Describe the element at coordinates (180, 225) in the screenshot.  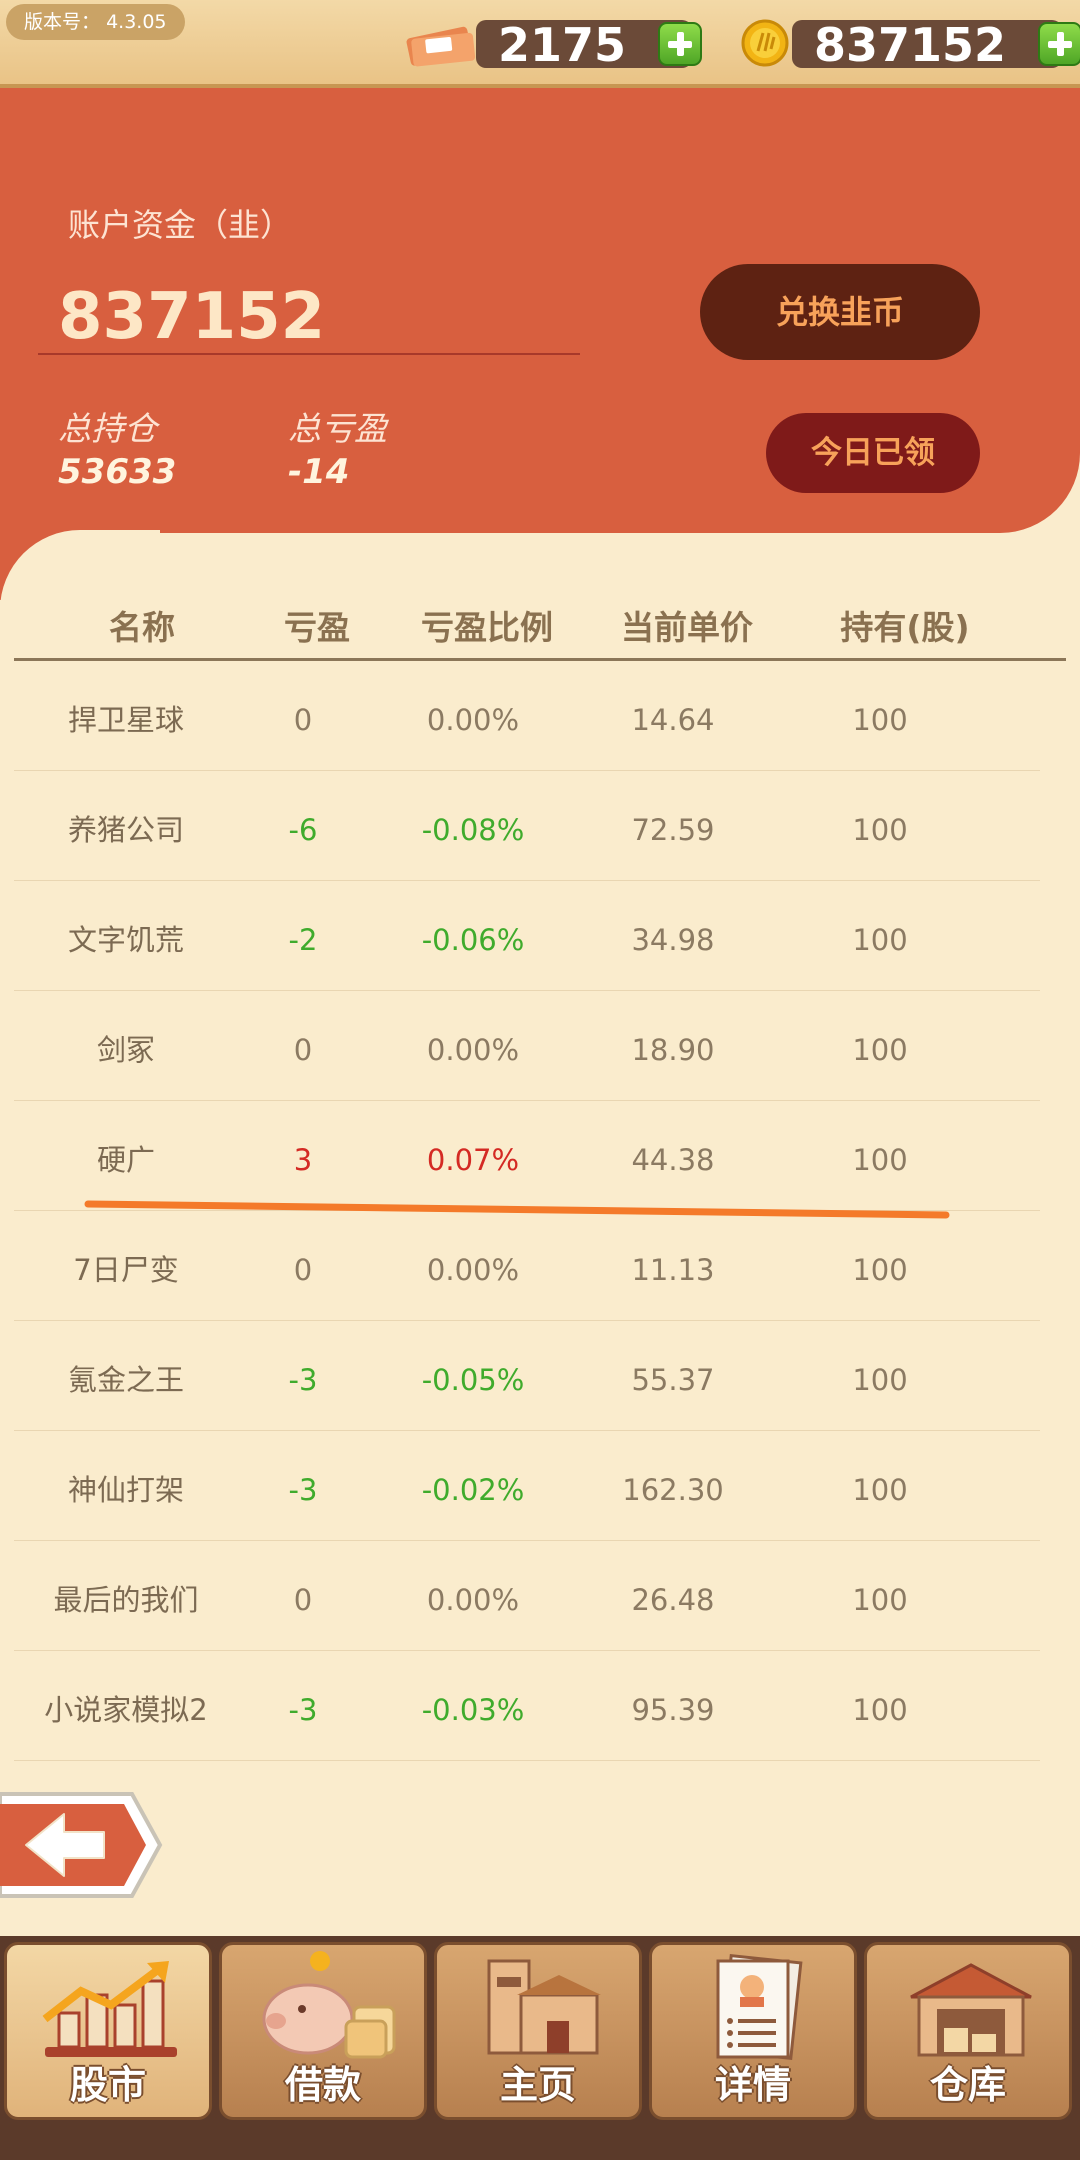
I see `account-funds-label: 账户资金（韭）` at that location.